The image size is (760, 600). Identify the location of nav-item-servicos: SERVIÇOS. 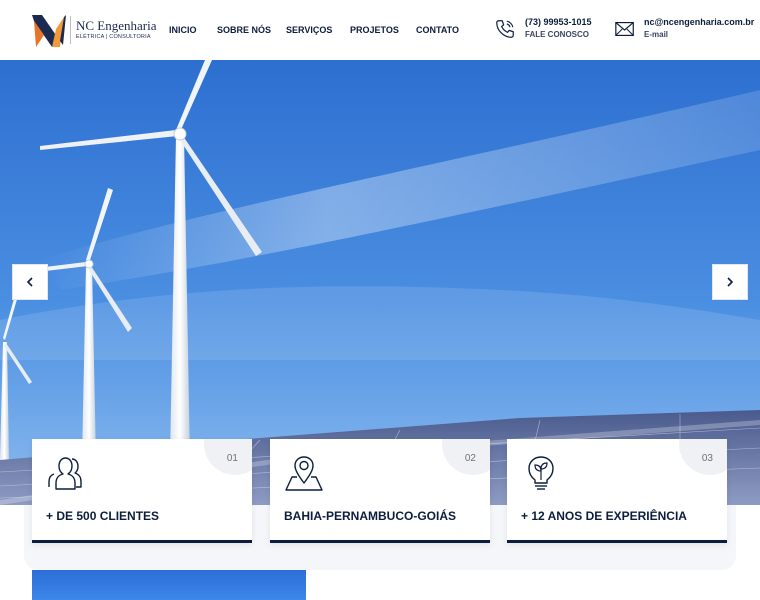
(309, 30).